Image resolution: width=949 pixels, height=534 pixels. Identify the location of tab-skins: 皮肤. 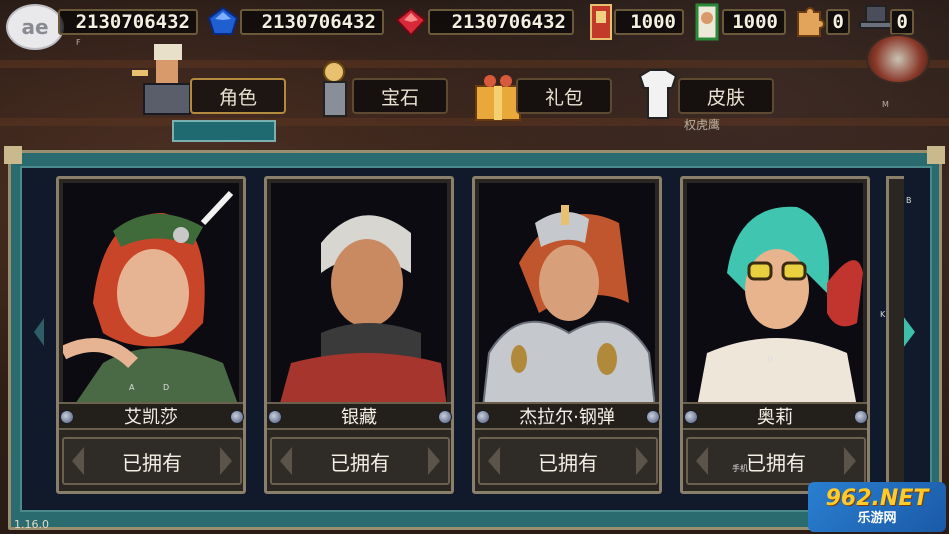
(726, 96).